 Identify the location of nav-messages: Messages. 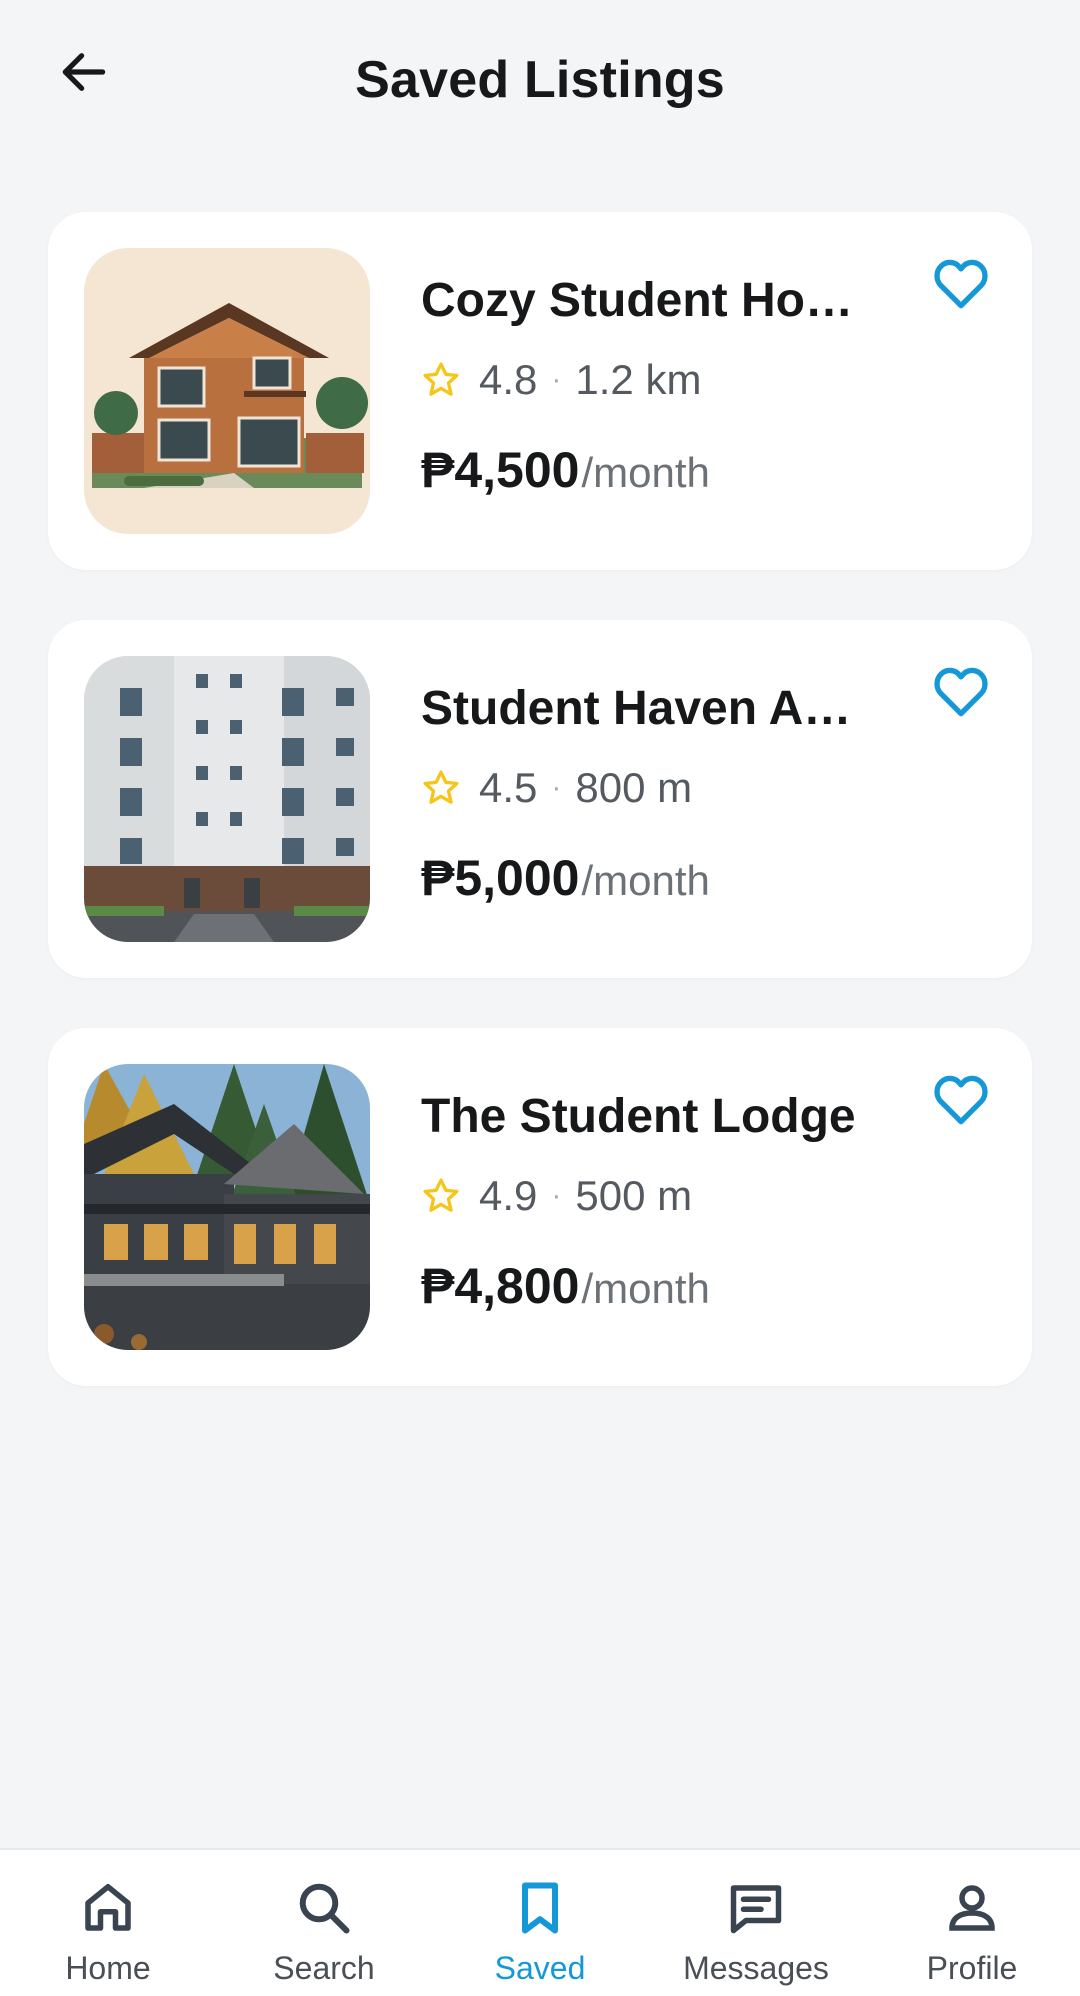
(756, 1923).